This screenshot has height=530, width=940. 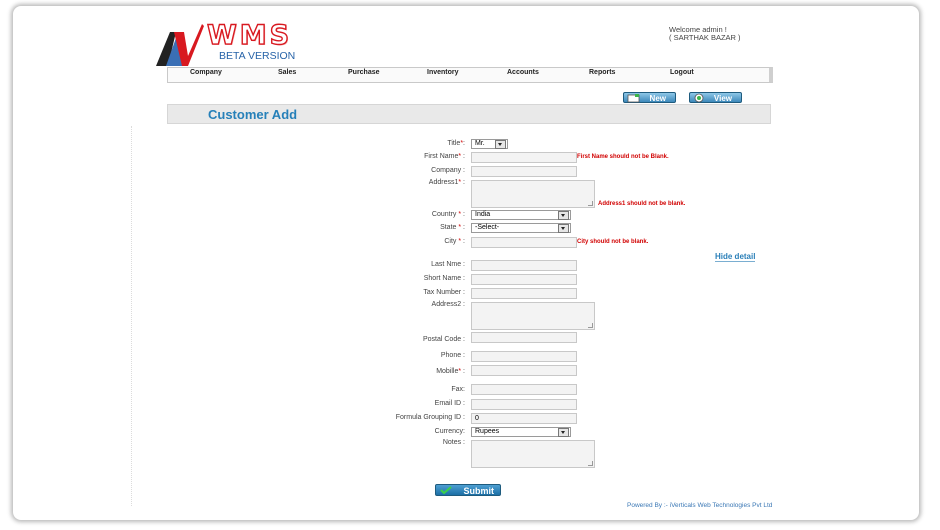 What do you see at coordinates (524, 370) in the screenshot?
I see `mobile-input` at bounding box center [524, 370].